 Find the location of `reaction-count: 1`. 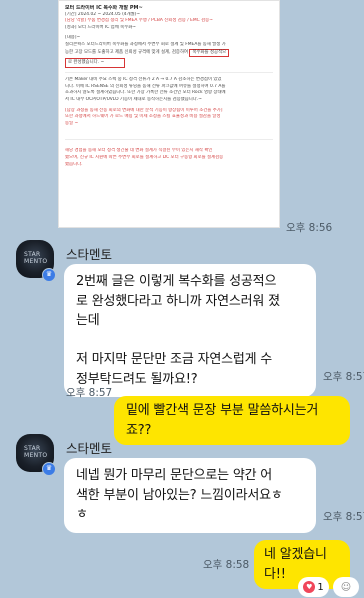

reaction-count: 1 is located at coordinates (320, 587).